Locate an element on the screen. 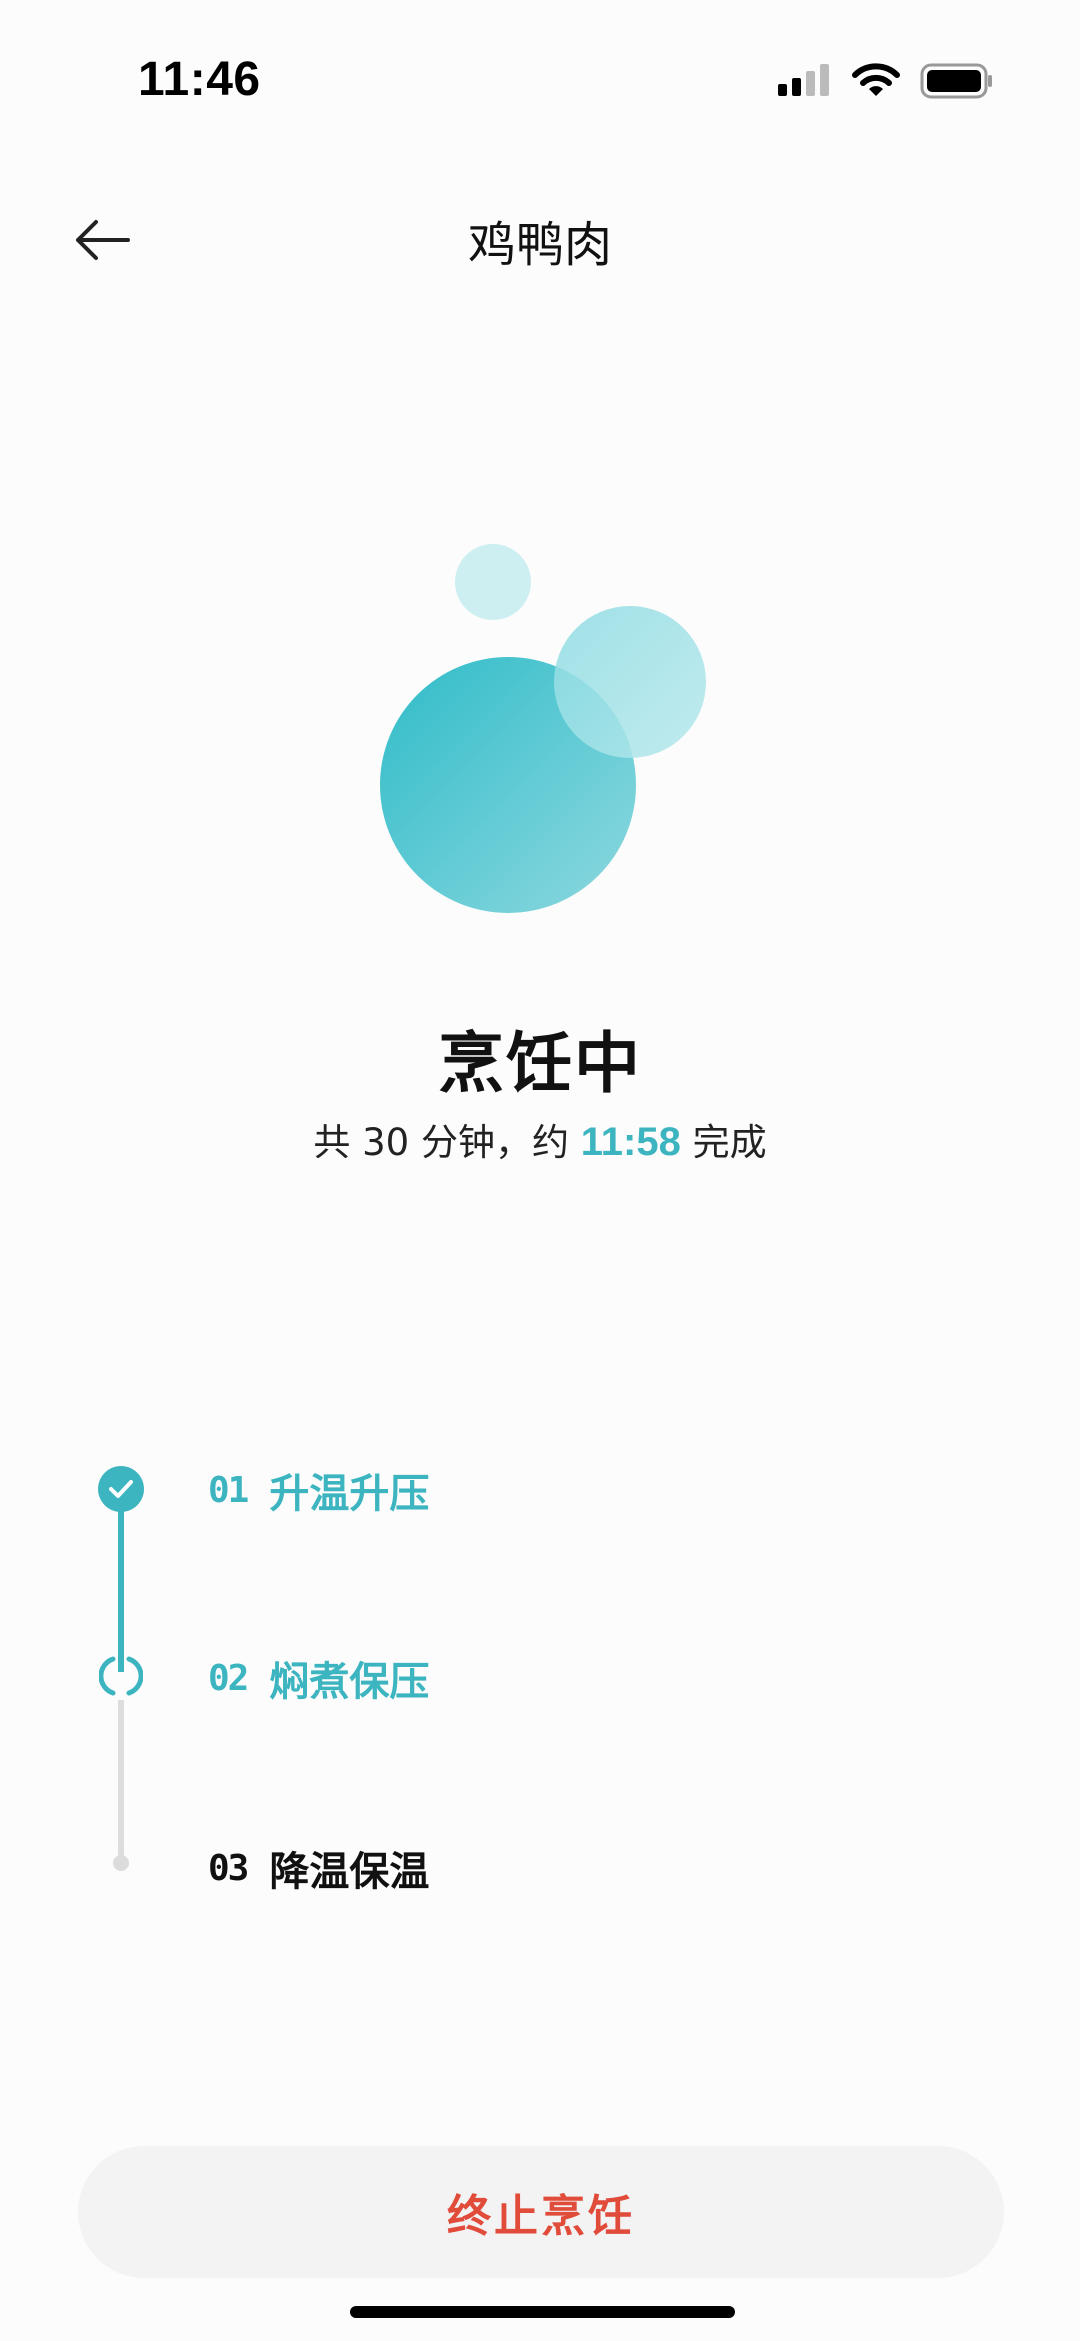 Image resolution: width=1080 pixels, height=2341 pixels. step-number: 03 is located at coordinates (228, 1868).